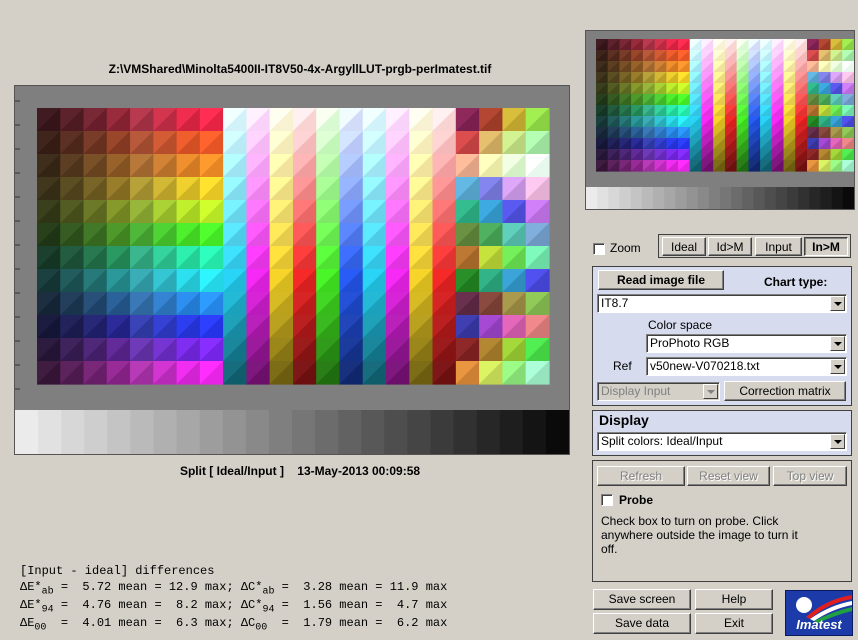 The width and height of the screenshot is (858, 640). What do you see at coordinates (728, 476) in the screenshot?
I see `reset-view-button: Reset view` at bounding box center [728, 476].